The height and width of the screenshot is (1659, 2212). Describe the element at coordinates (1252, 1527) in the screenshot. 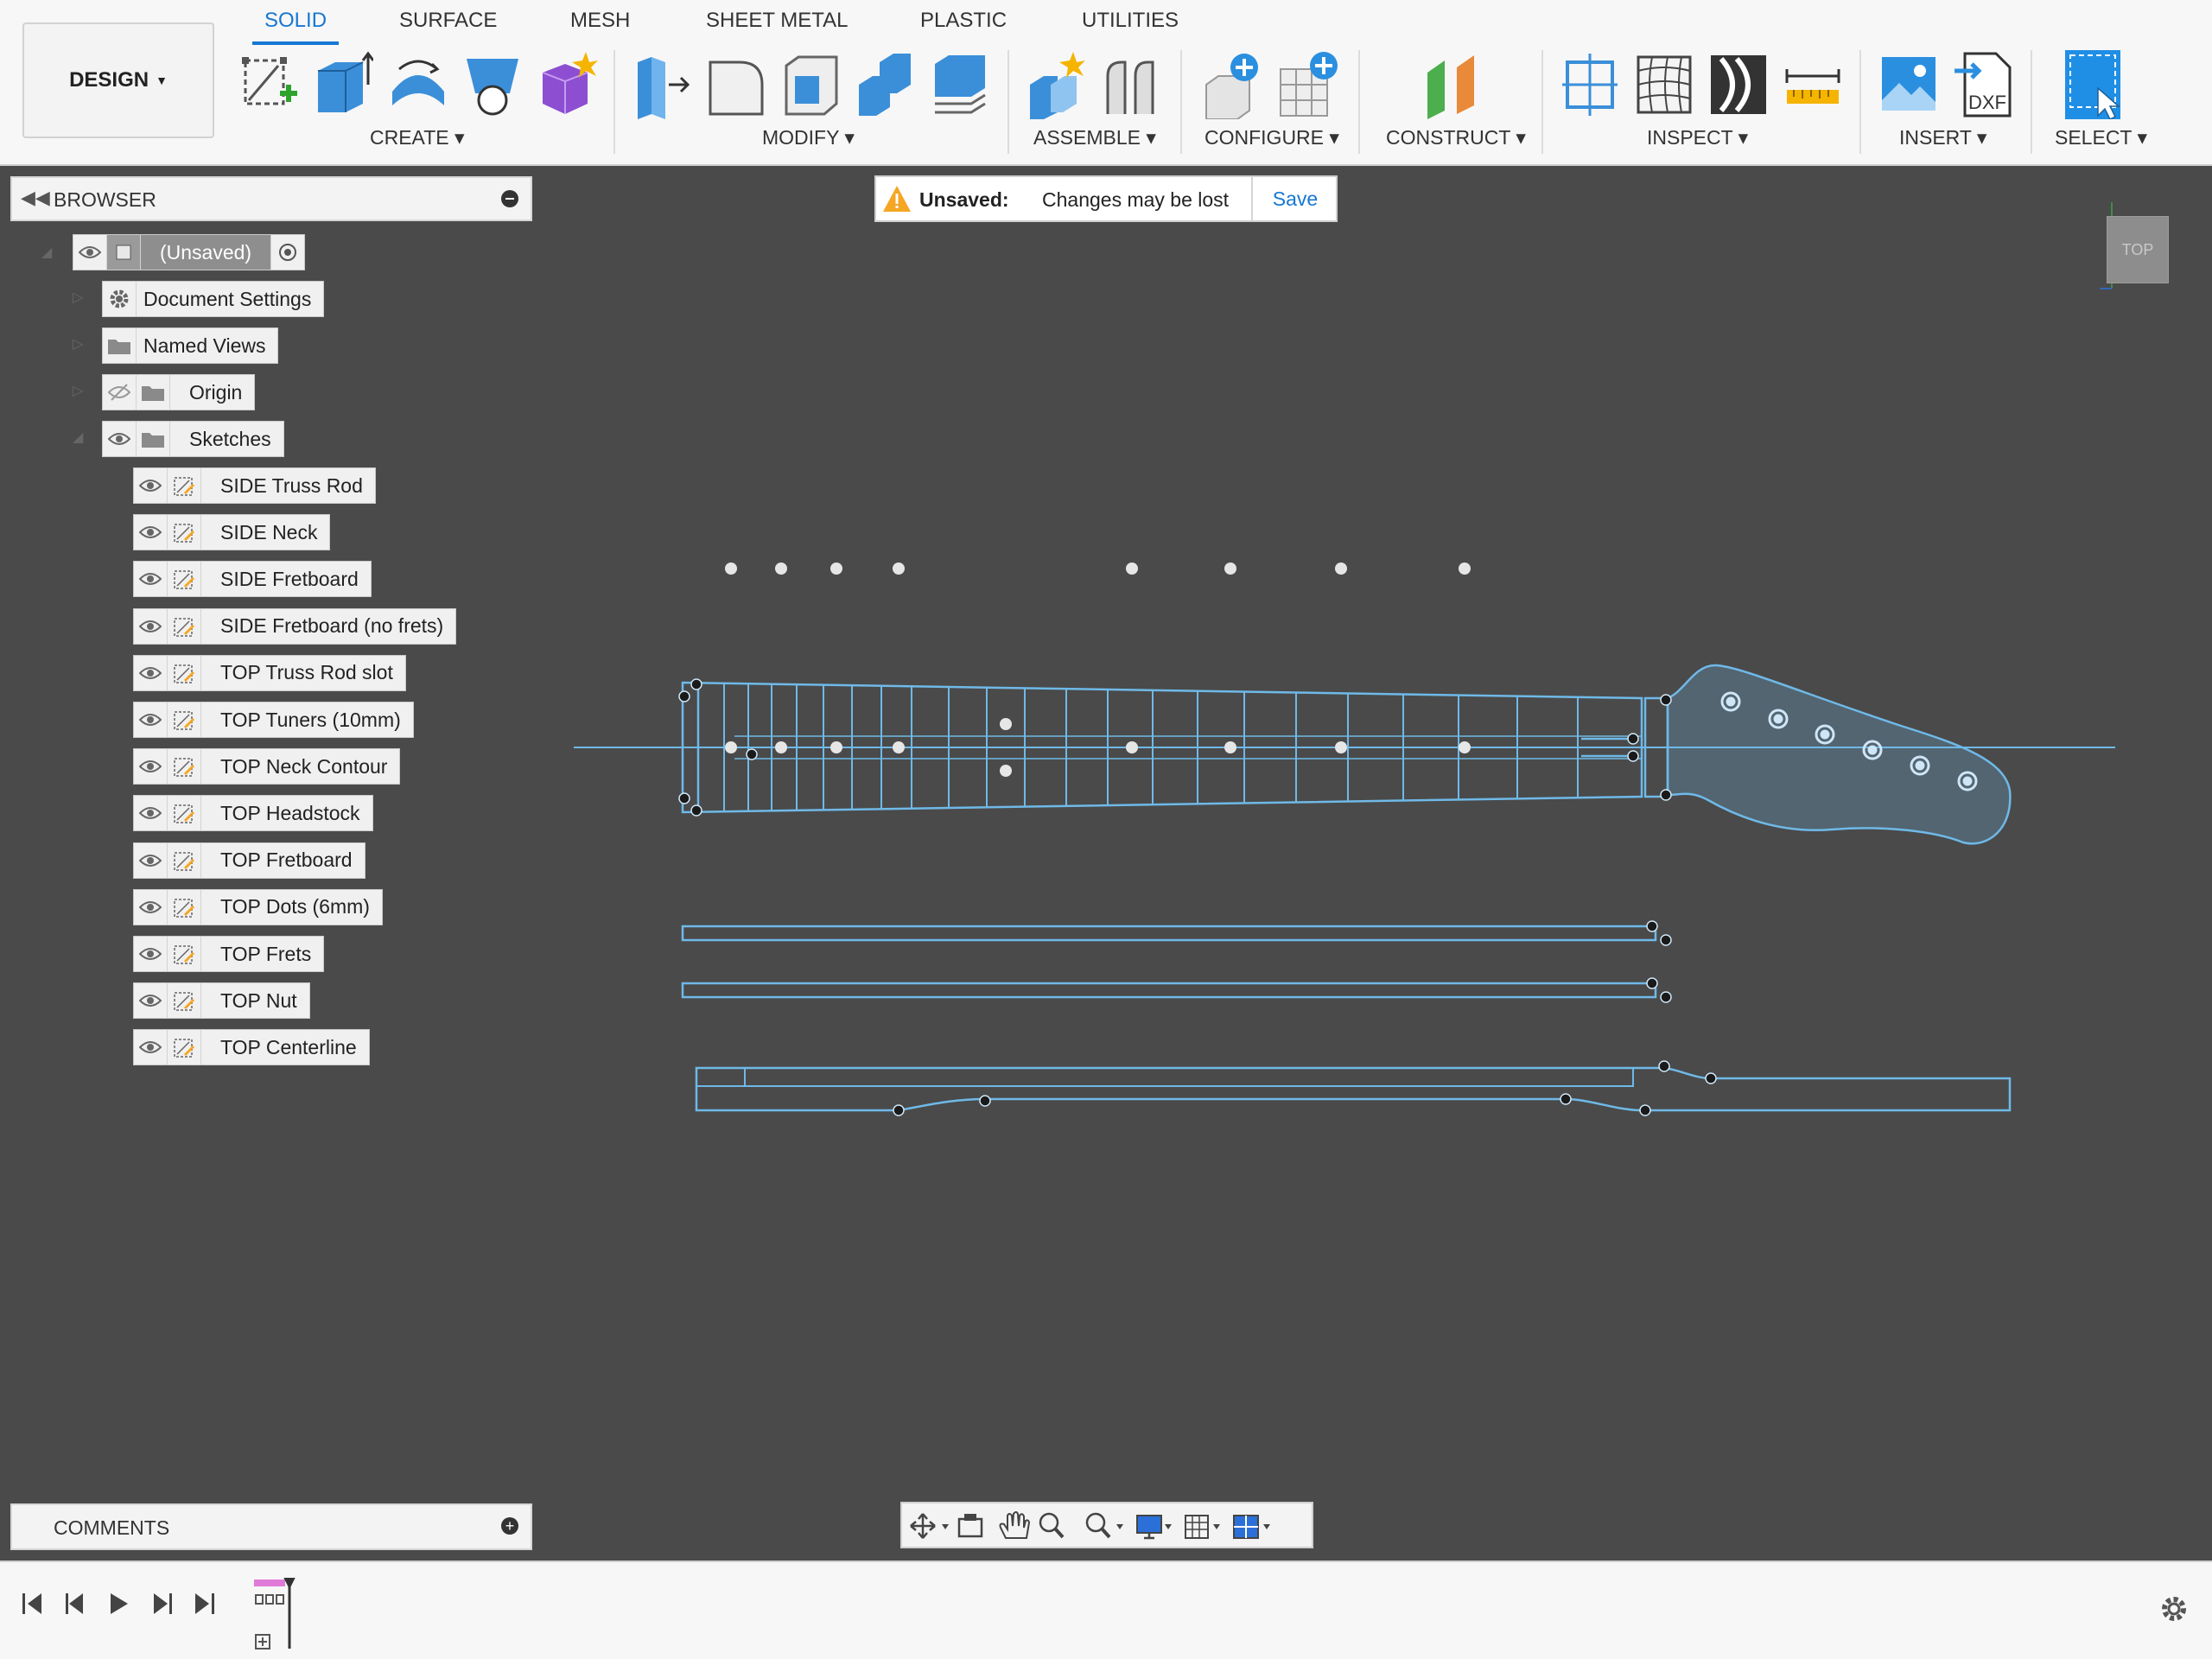

I see `viewports-icon` at that location.